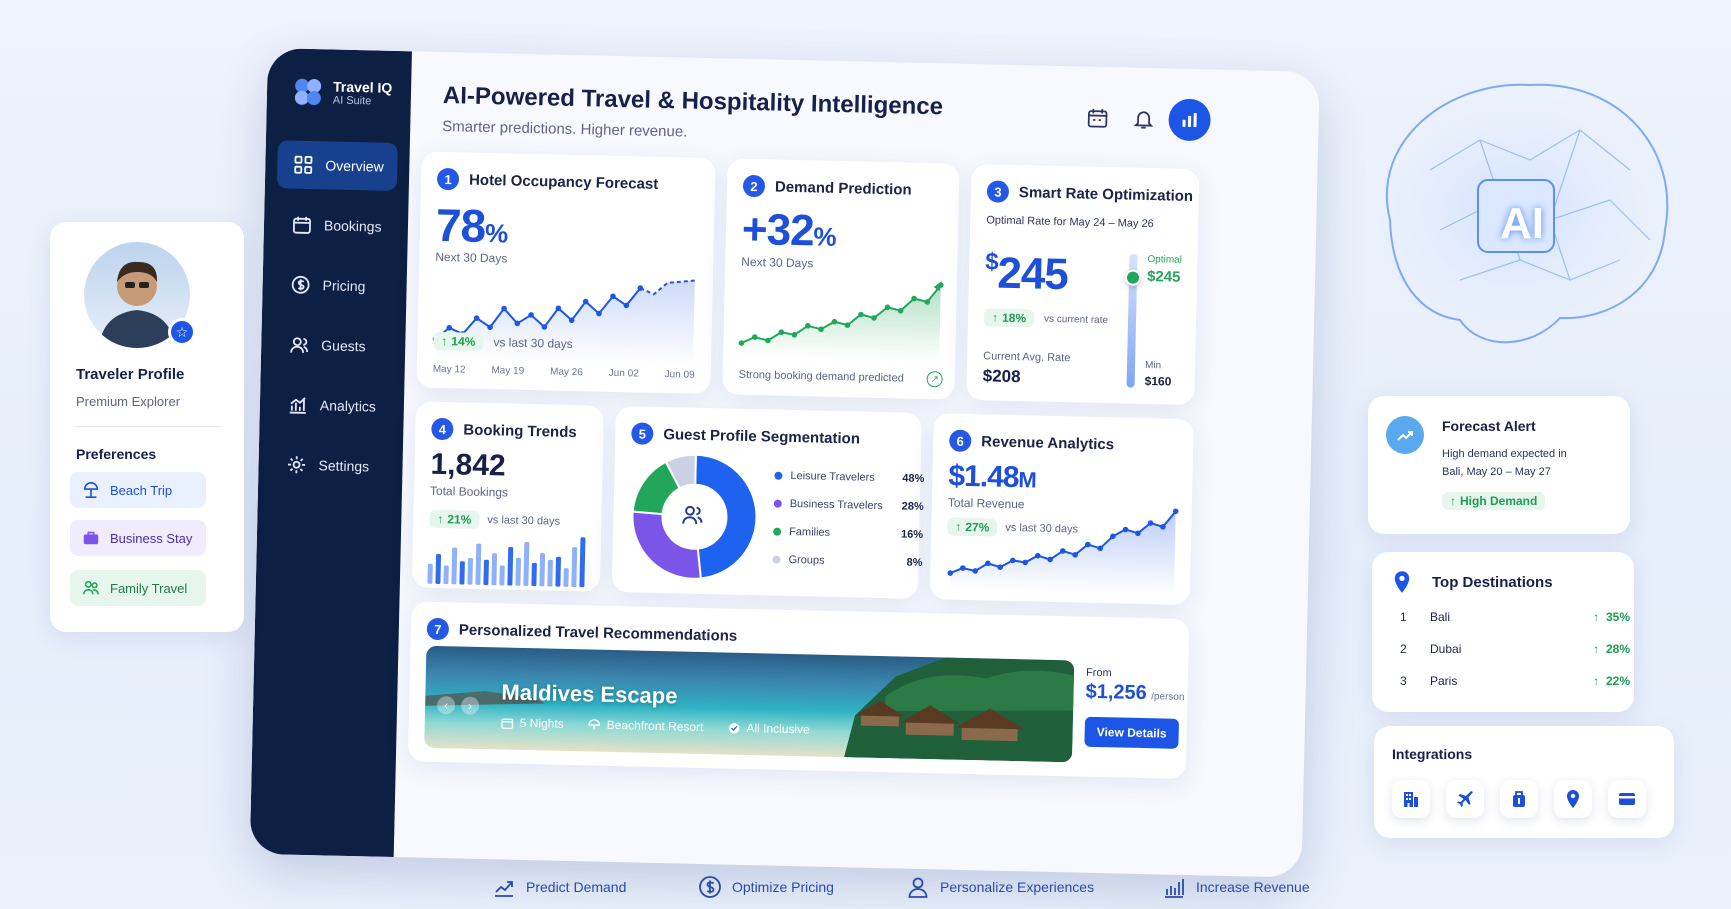 This screenshot has width=1731, height=909. What do you see at coordinates (1411, 799) in the screenshot?
I see `hotel-integration-button` at bounding box center [1411, 799].